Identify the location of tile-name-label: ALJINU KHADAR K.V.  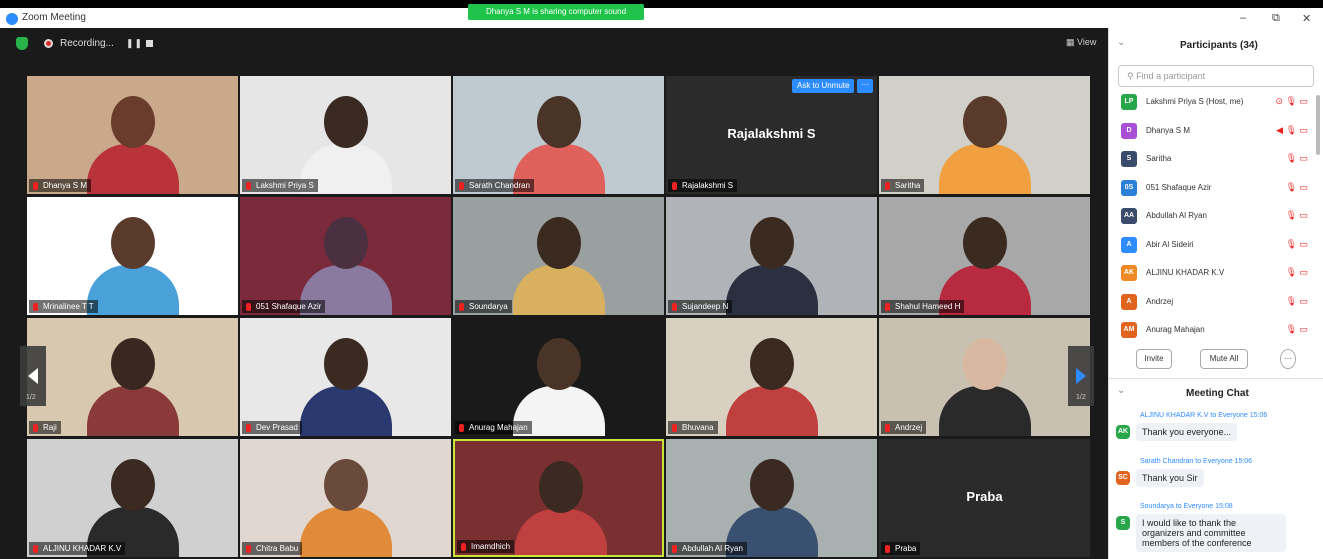
(77, 548).